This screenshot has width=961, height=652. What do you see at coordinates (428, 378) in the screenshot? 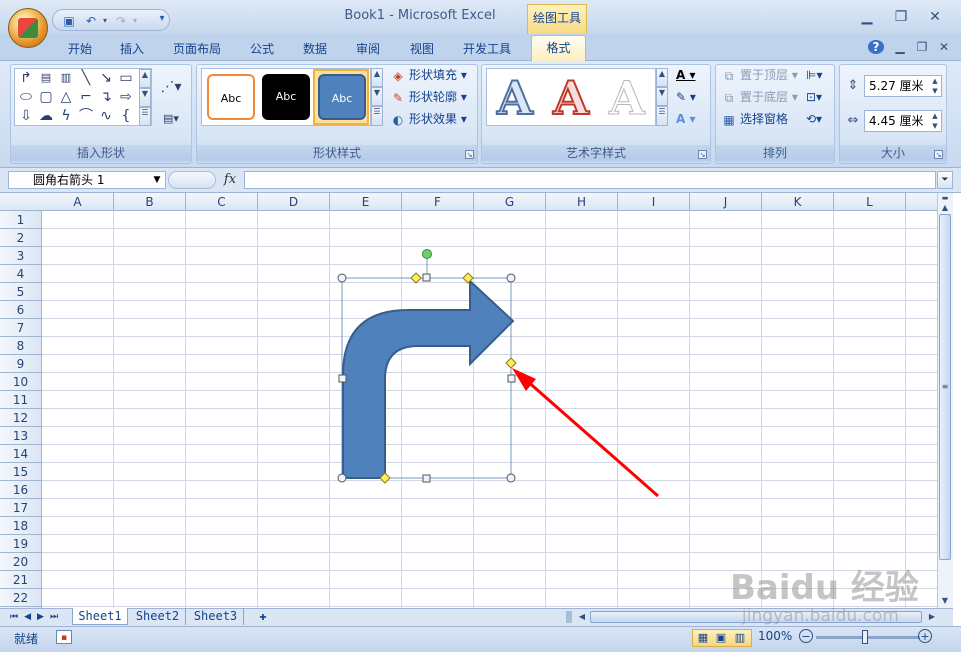
I see `rounded-right-arrow-shape` at bounding box center [428, 378].